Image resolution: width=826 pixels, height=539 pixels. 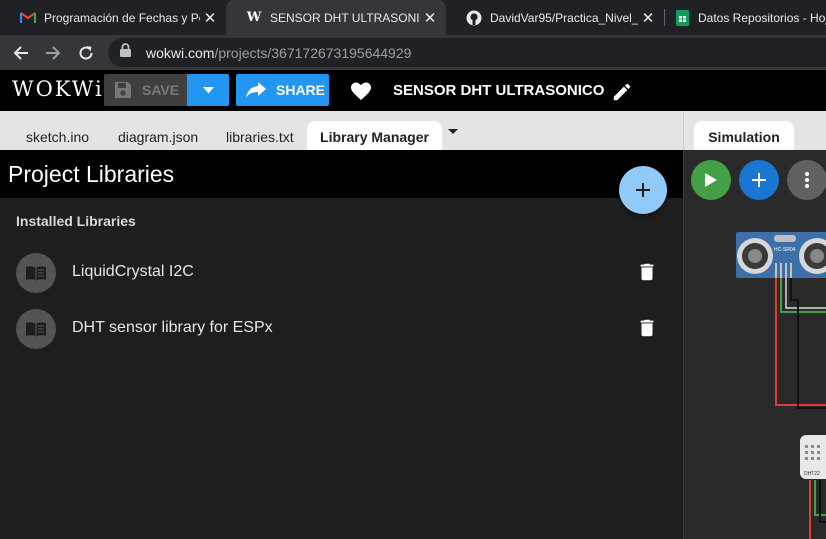 I want to click on github-icon, so click(x=474, y=18).